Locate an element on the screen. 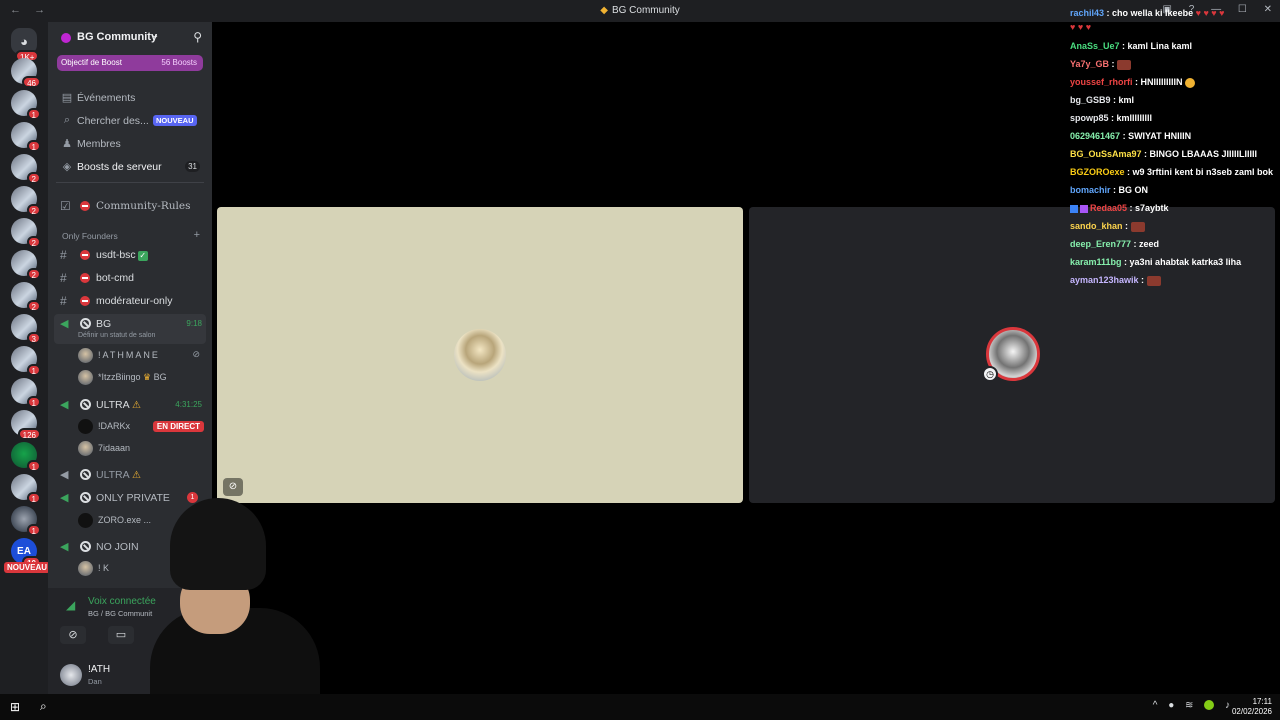 This screenshot has height=720, width=1280. voice-channel-bg: ◀ BG 9:18 Définir un statut de salon is located at coordinates (130, 329).